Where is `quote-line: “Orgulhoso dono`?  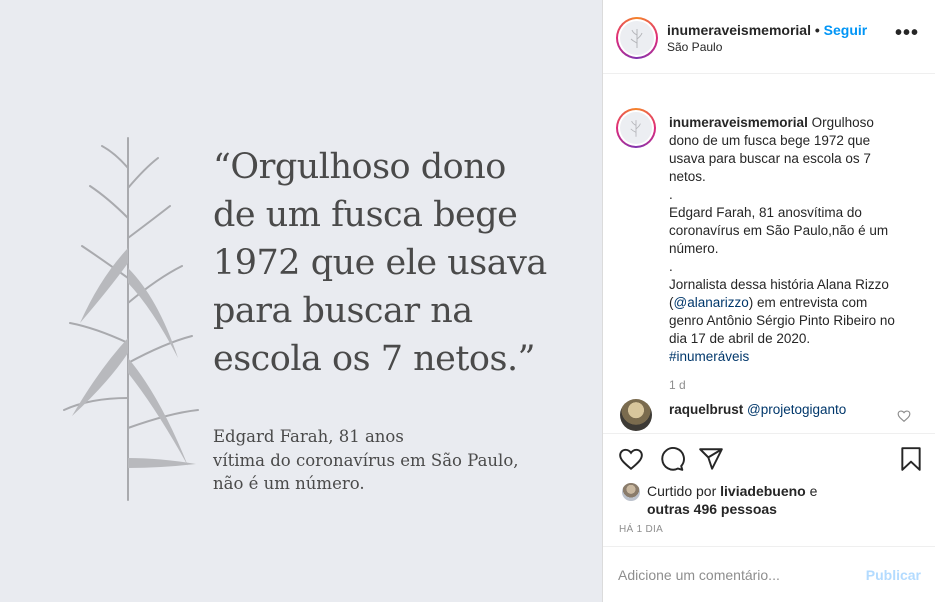
quote-line: “Orgulhoso dono is located at coordinates (359, 167).